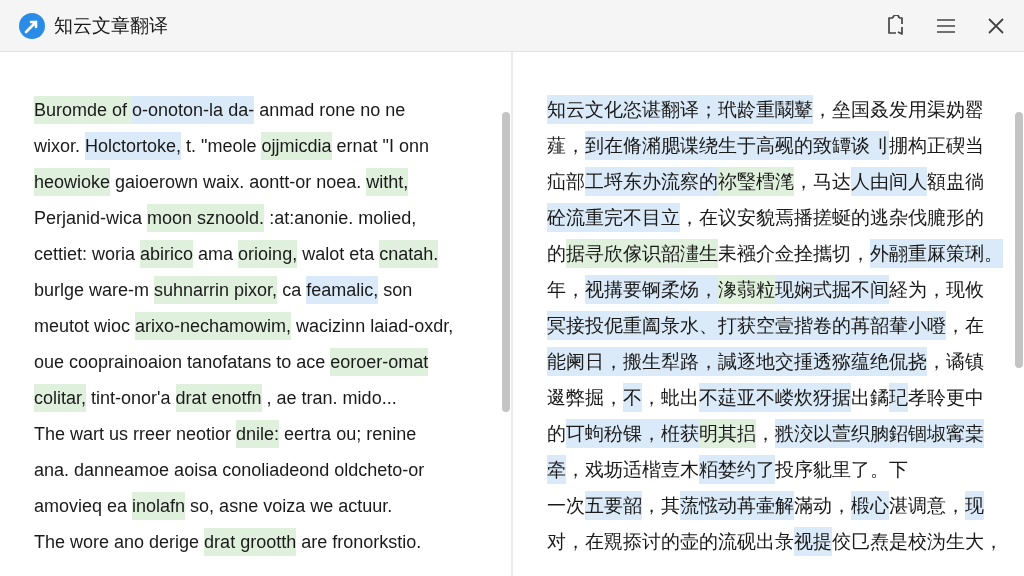 This screenshot has width=1024, height=576. I want to click on source-text-line: wixor. Holctortoke, t. "meole ojjmicdia ernat "I onn, so click(231, 146).